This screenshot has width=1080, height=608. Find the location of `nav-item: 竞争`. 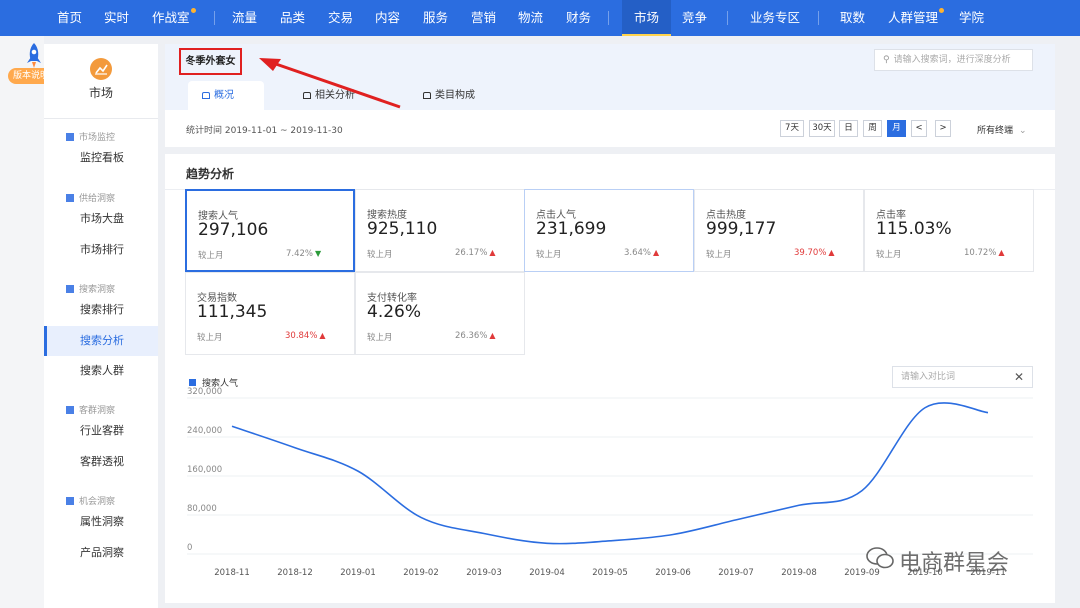

nav-item: 竞争 is located at coordinates (694, 18).